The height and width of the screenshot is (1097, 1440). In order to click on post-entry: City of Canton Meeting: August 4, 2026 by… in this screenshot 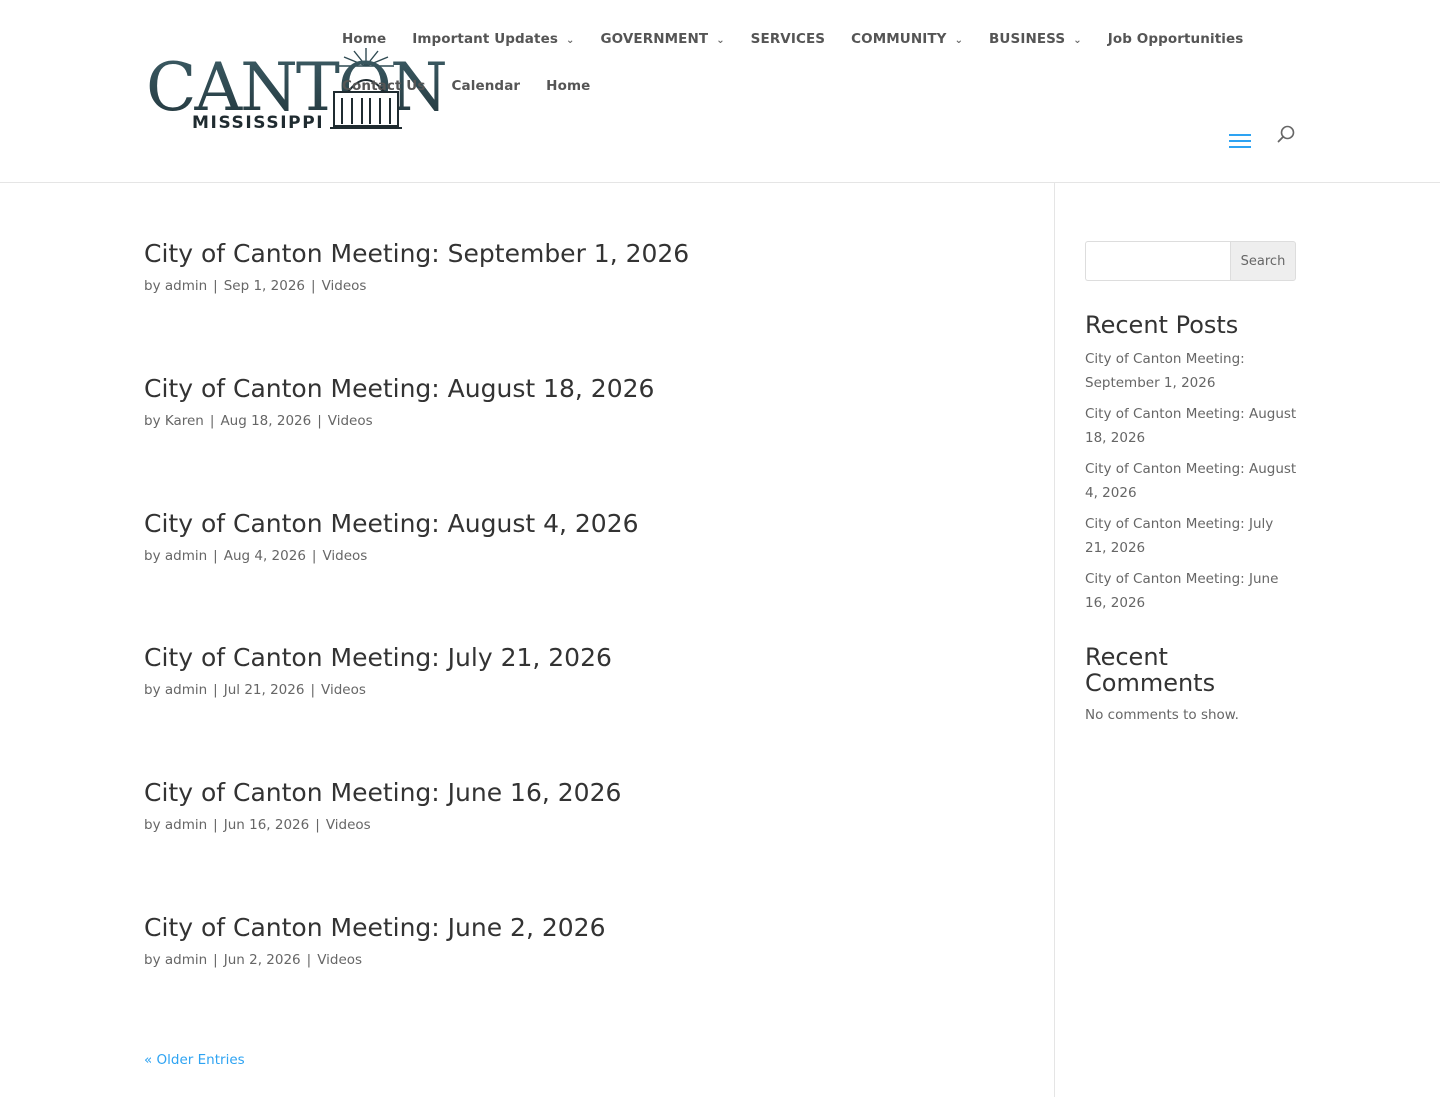, I will do `click(584, 536)`.